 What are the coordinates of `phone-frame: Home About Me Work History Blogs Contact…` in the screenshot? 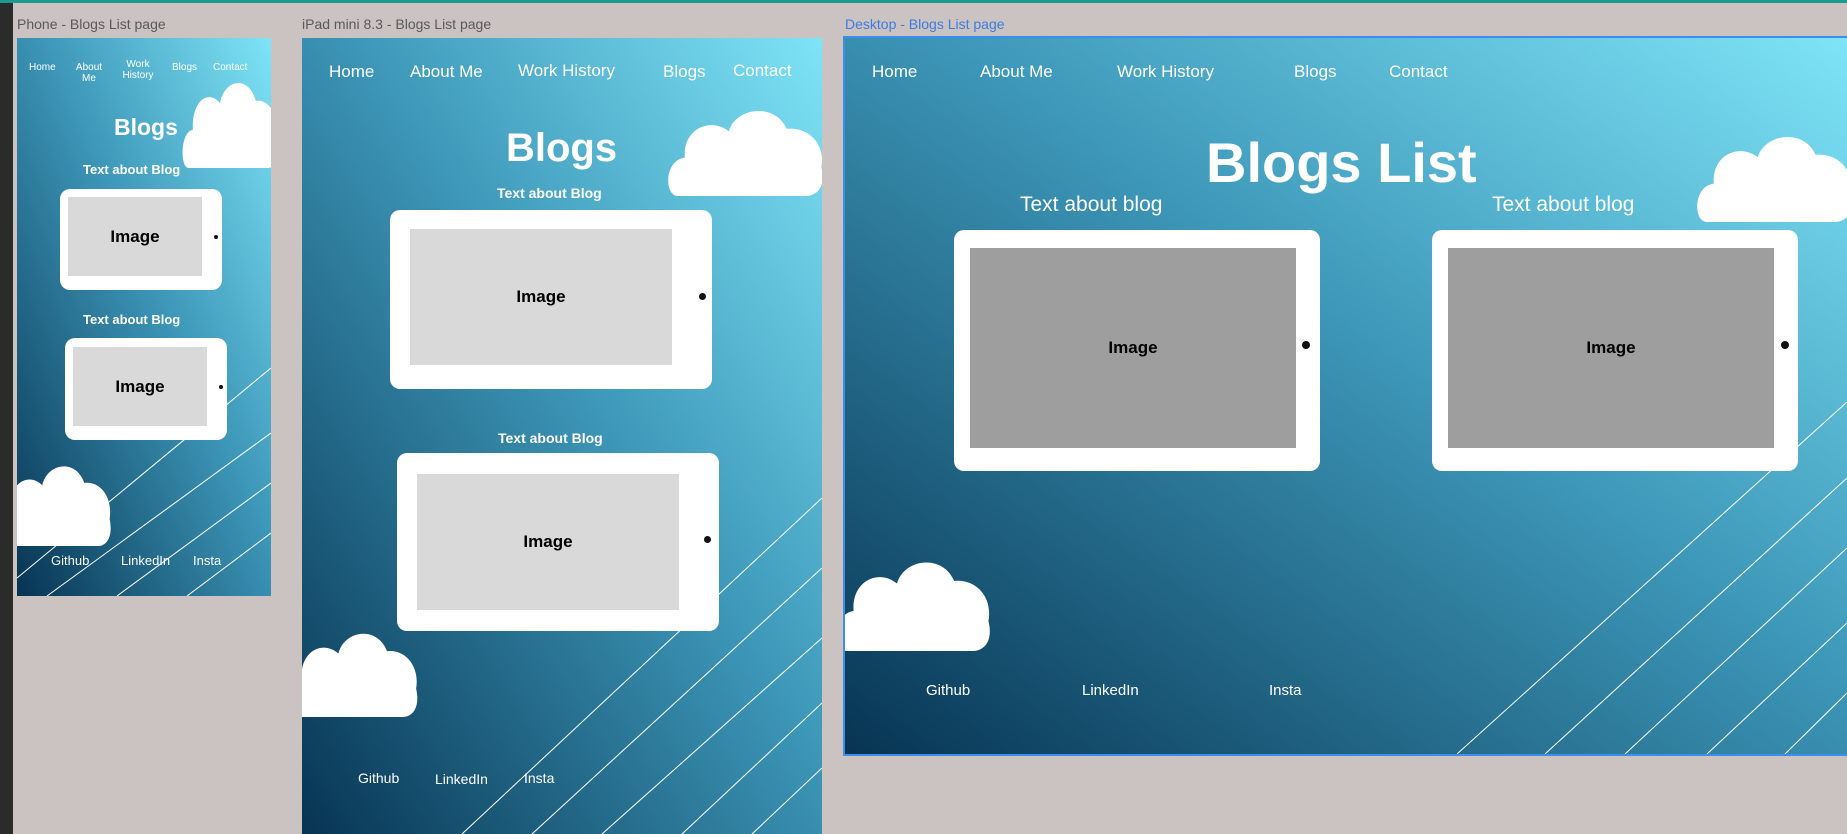 It's located at (144, 317).